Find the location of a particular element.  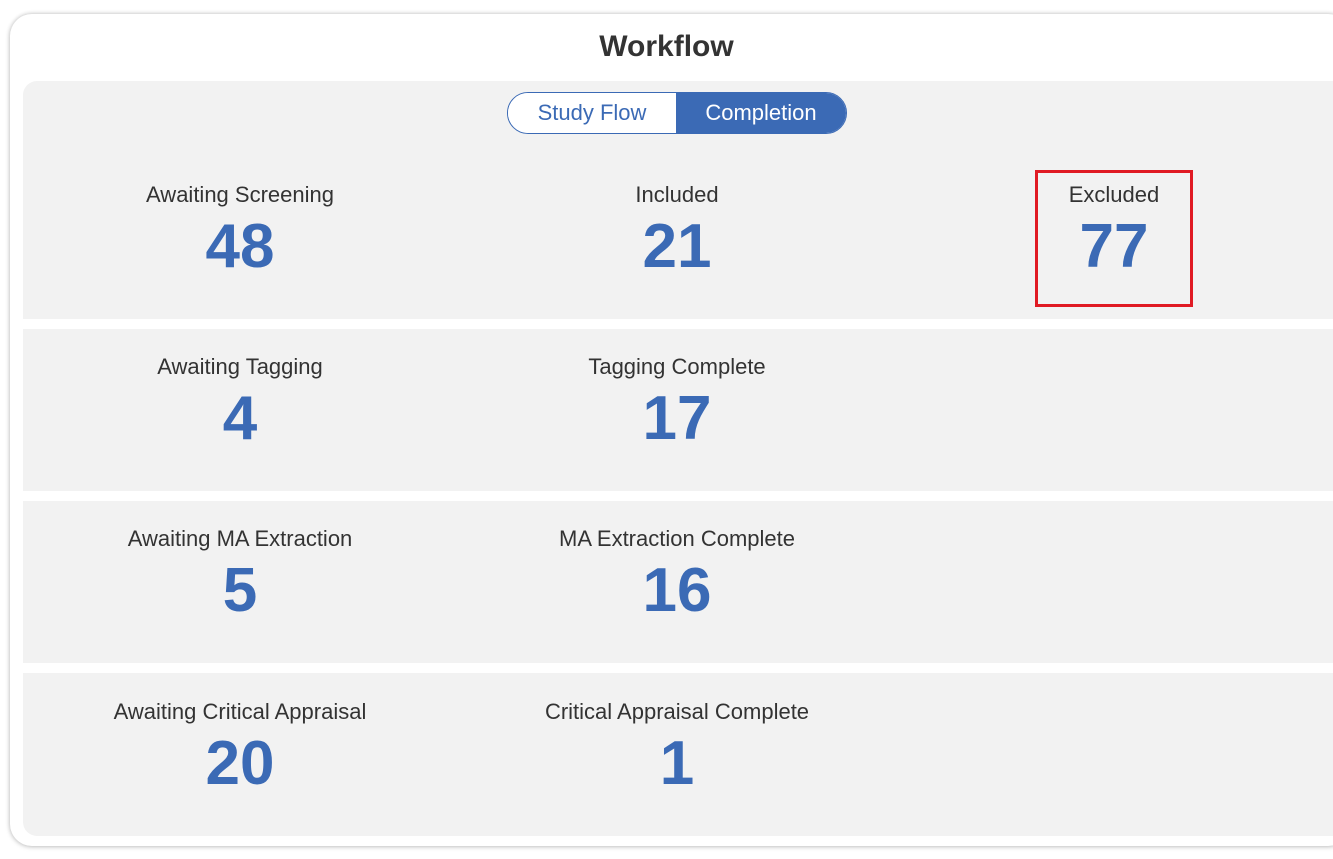

stat-value: 4 is located at coordinates (240, 418).